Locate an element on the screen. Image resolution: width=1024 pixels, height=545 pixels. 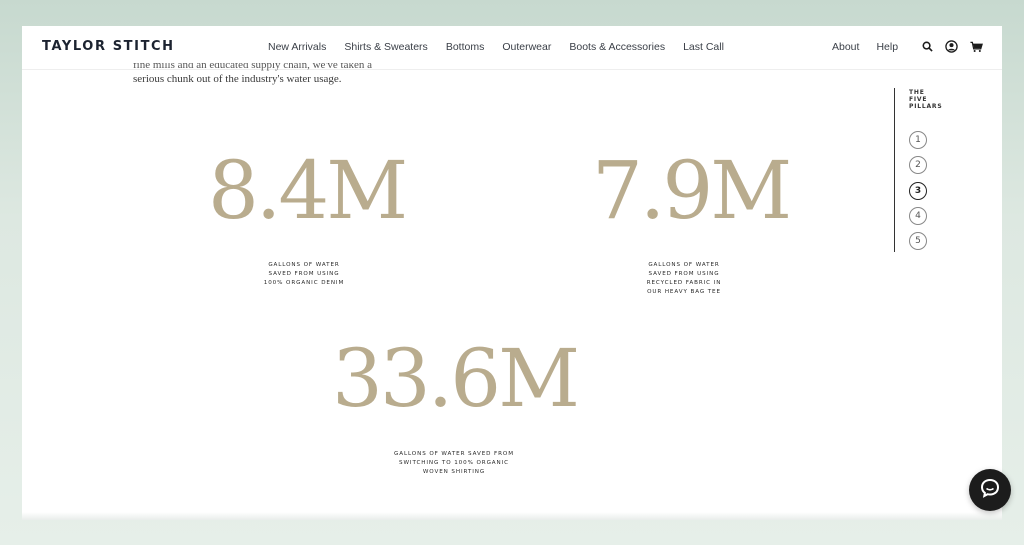
pillars-title-line: FIVE is located at coordinates (918, 99).